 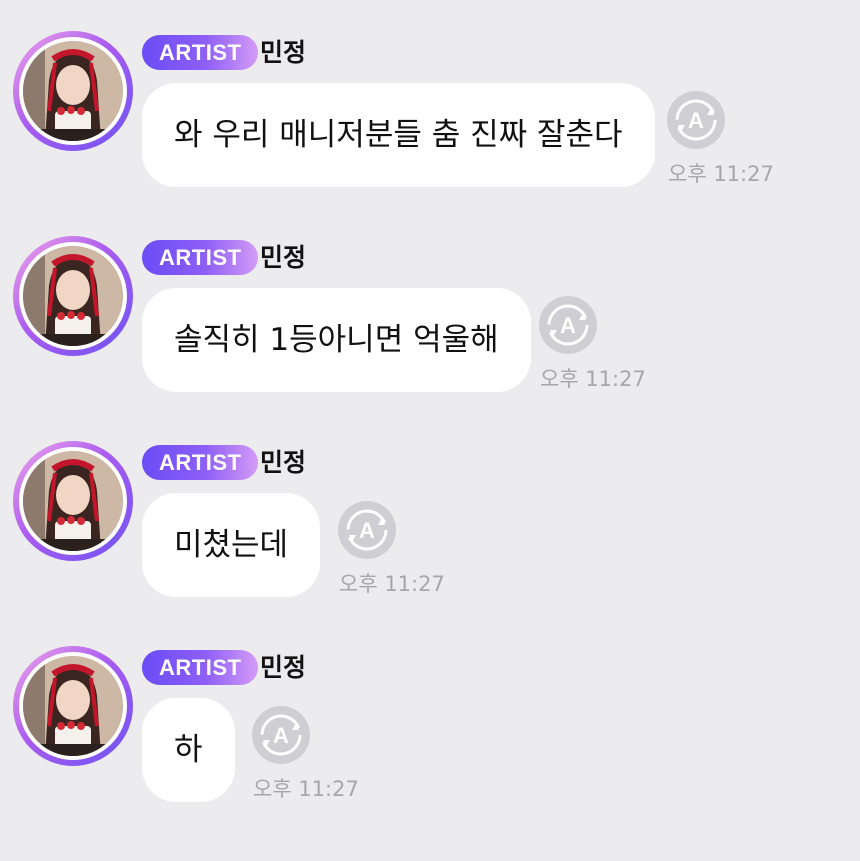 I want to click on message-bubble: 와 우리 매니저분들 춤 진짜 잘춘다, so click(x=398, y=135).